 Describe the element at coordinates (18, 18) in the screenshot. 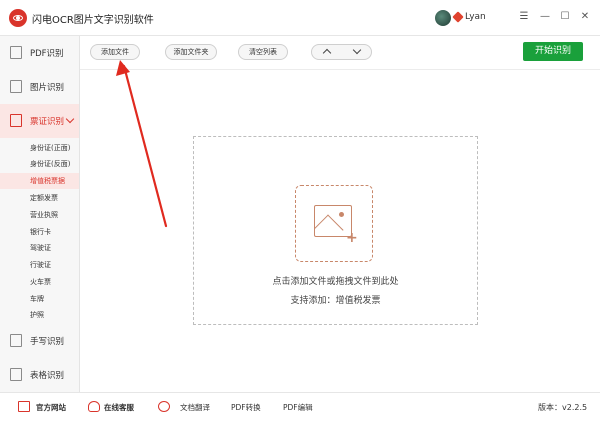

I see `app-logo-icon` at that location.